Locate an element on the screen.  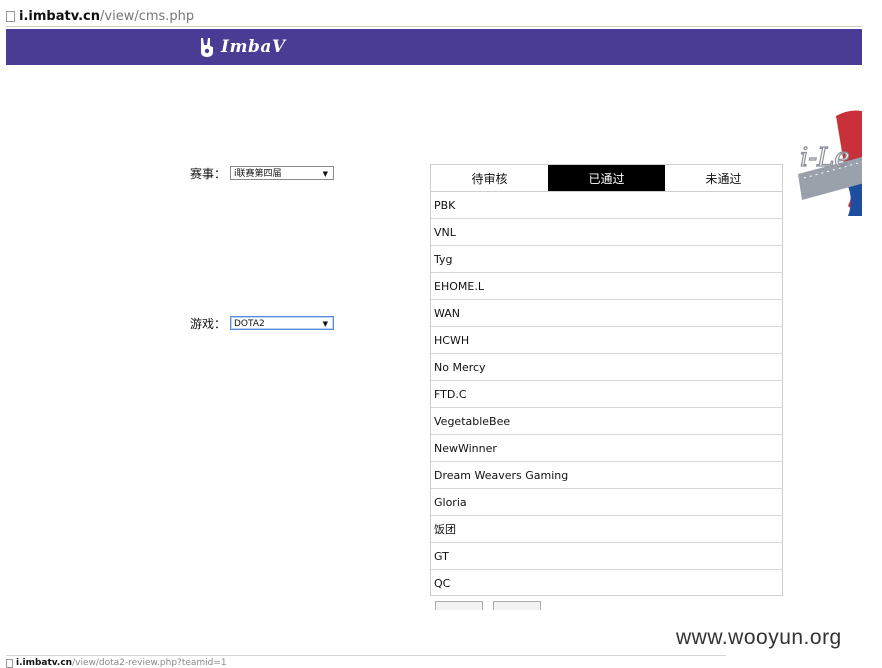
svg-text: i-Le is located at coordinates (825, 158).